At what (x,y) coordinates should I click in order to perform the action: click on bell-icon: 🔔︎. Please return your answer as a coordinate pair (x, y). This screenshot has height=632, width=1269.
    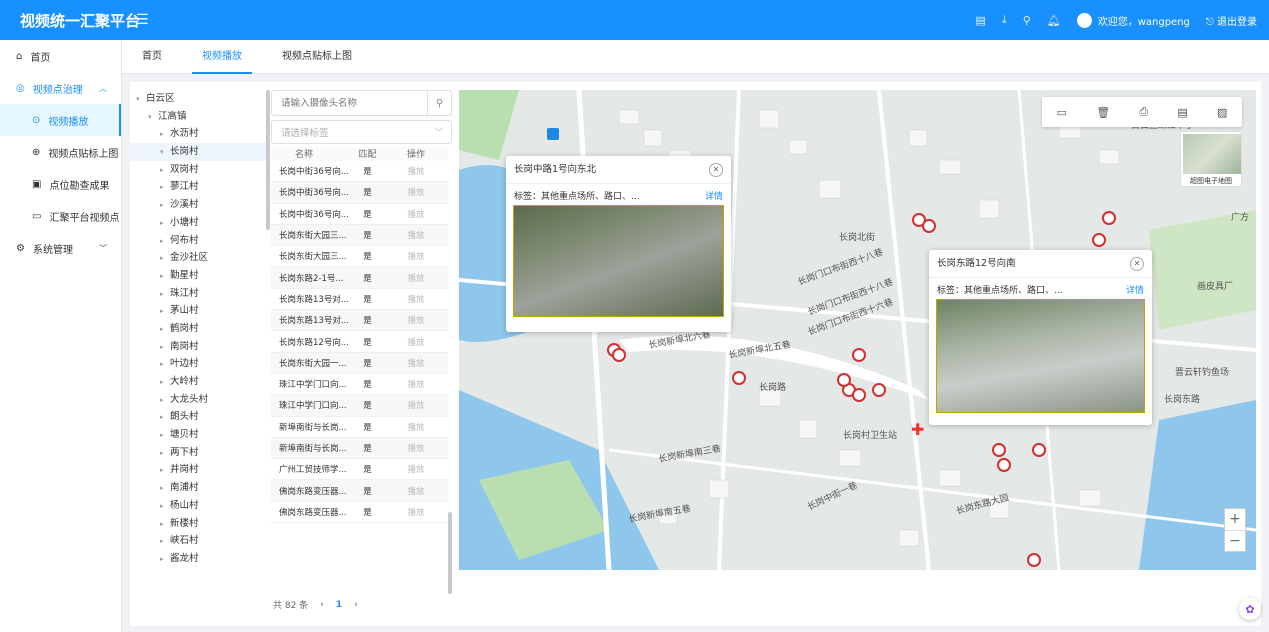
    Looking at the image, I should click on (1054, 20).